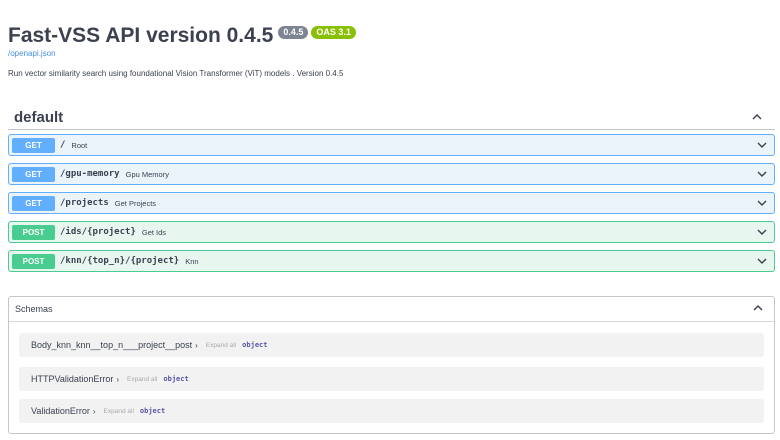 The width and height of the screenshot is (780, 440). I want to click on page-title: Fast-VSS API version 0.4.5, so click(141, 35).